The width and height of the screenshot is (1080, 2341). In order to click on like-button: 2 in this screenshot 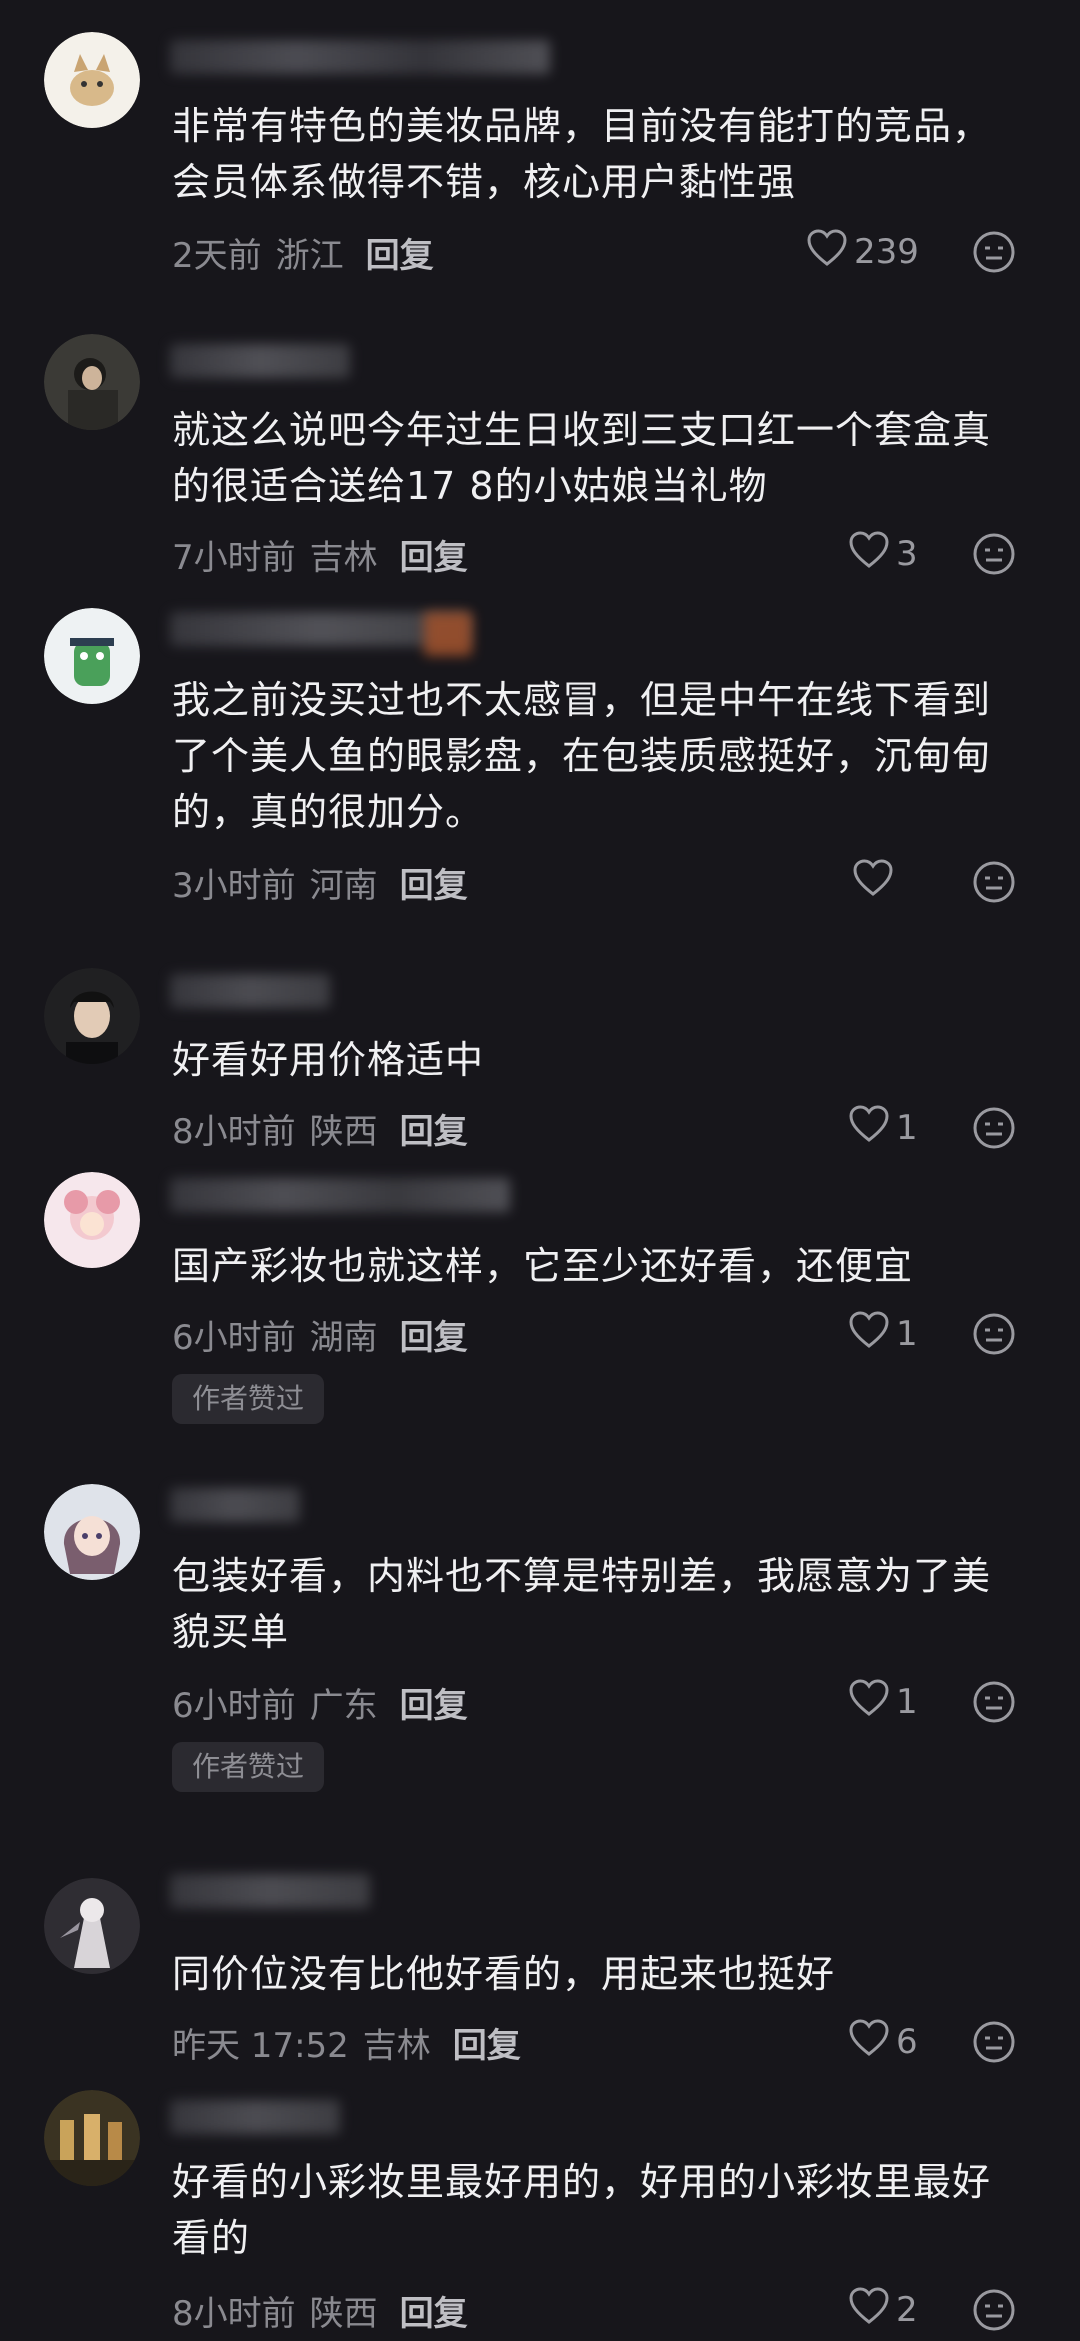, I will do `click(883, 2310)`.